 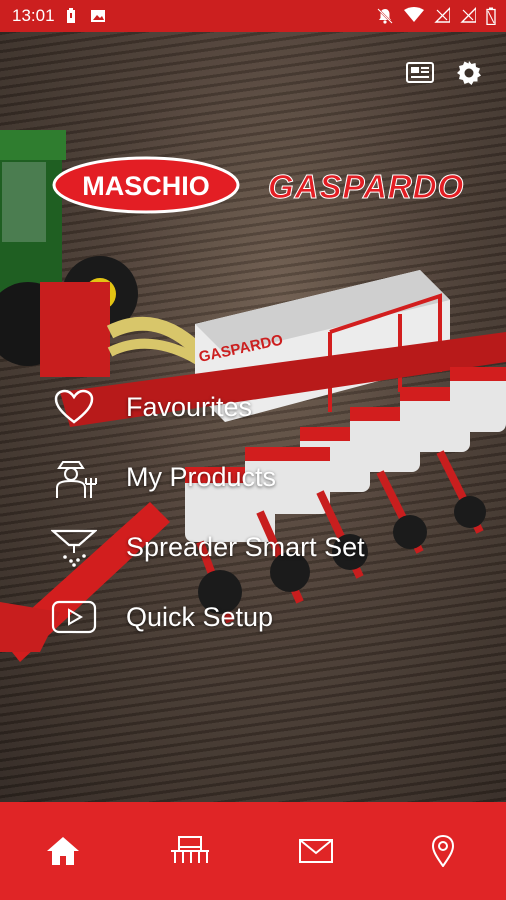 I want to click on maschio-logo-text: MASCHIO, so click(x=146, y=186).